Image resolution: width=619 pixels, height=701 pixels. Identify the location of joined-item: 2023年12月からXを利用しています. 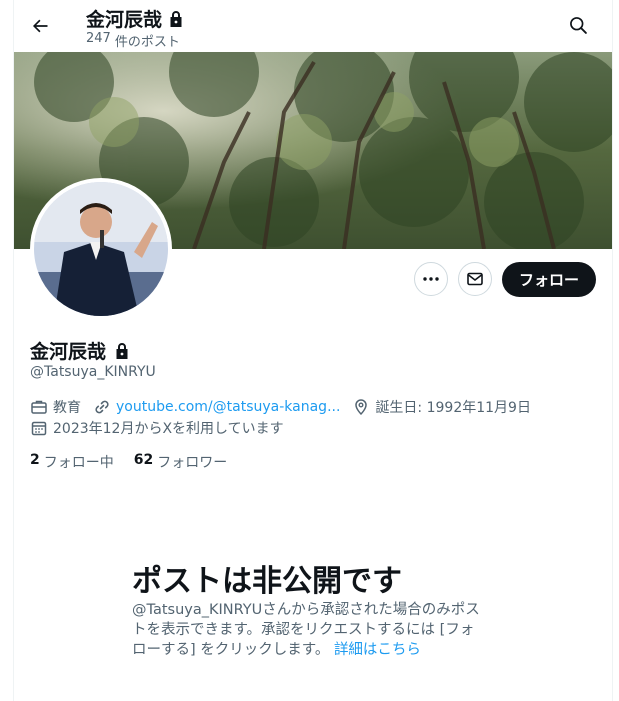
(157, 428).